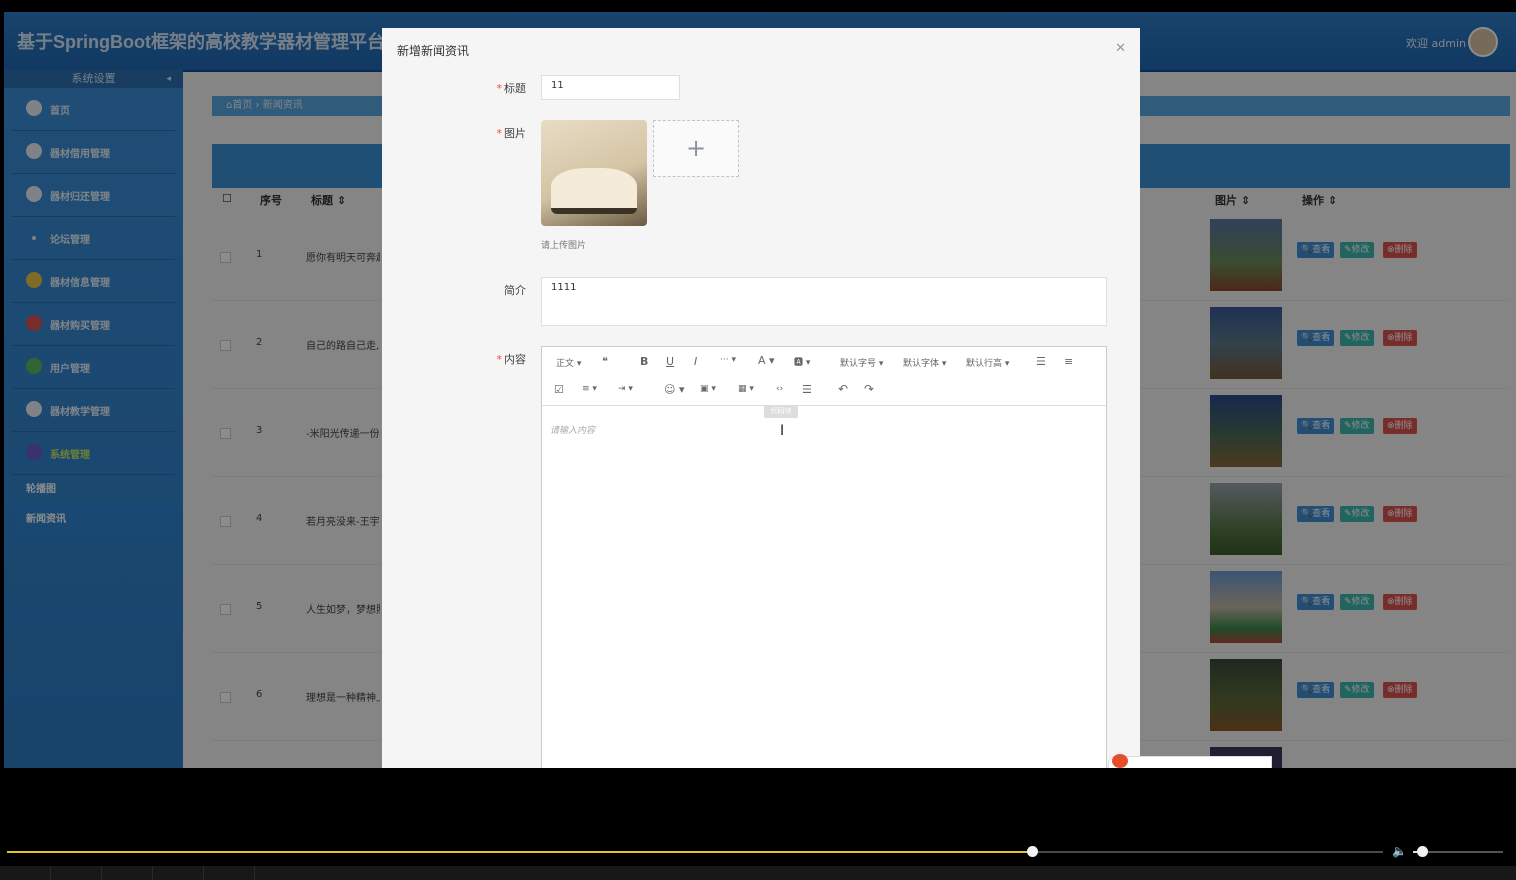  I want to click on dialog-title: 新增新闻资讯, so click(433, 51).